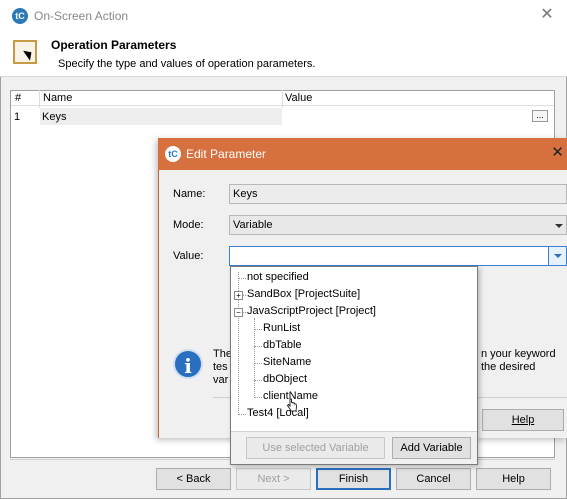  I want to click on collapse-icon: −, so click(238, 312).